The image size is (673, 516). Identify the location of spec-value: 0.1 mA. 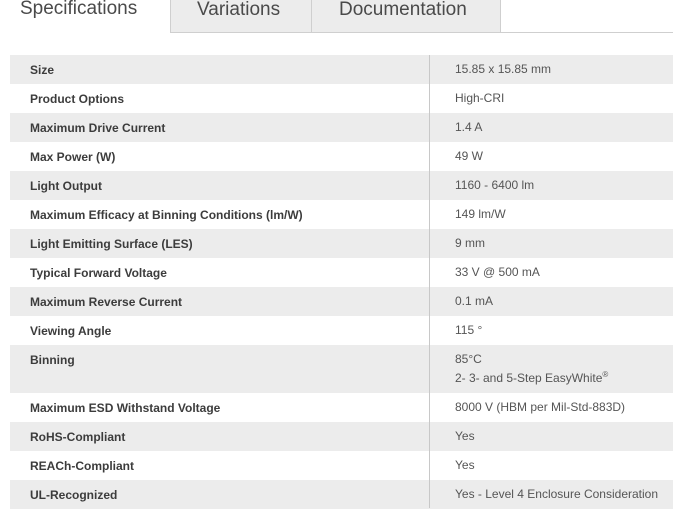
(474, 301).